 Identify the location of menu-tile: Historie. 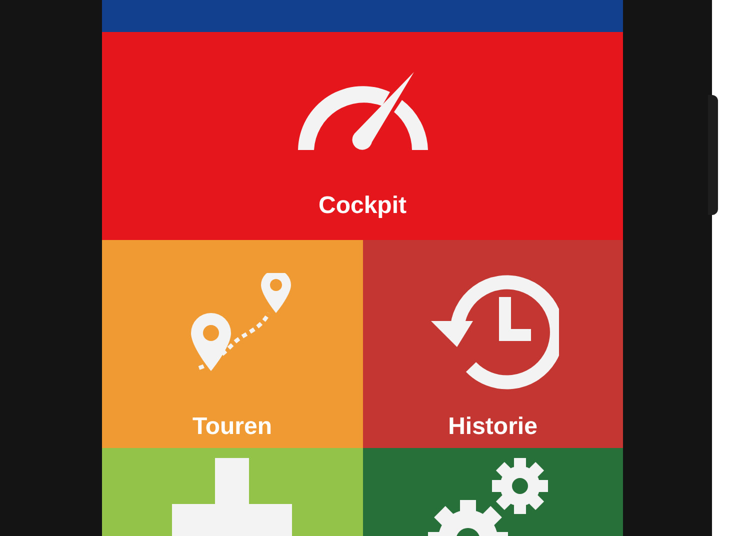
(492, 344).